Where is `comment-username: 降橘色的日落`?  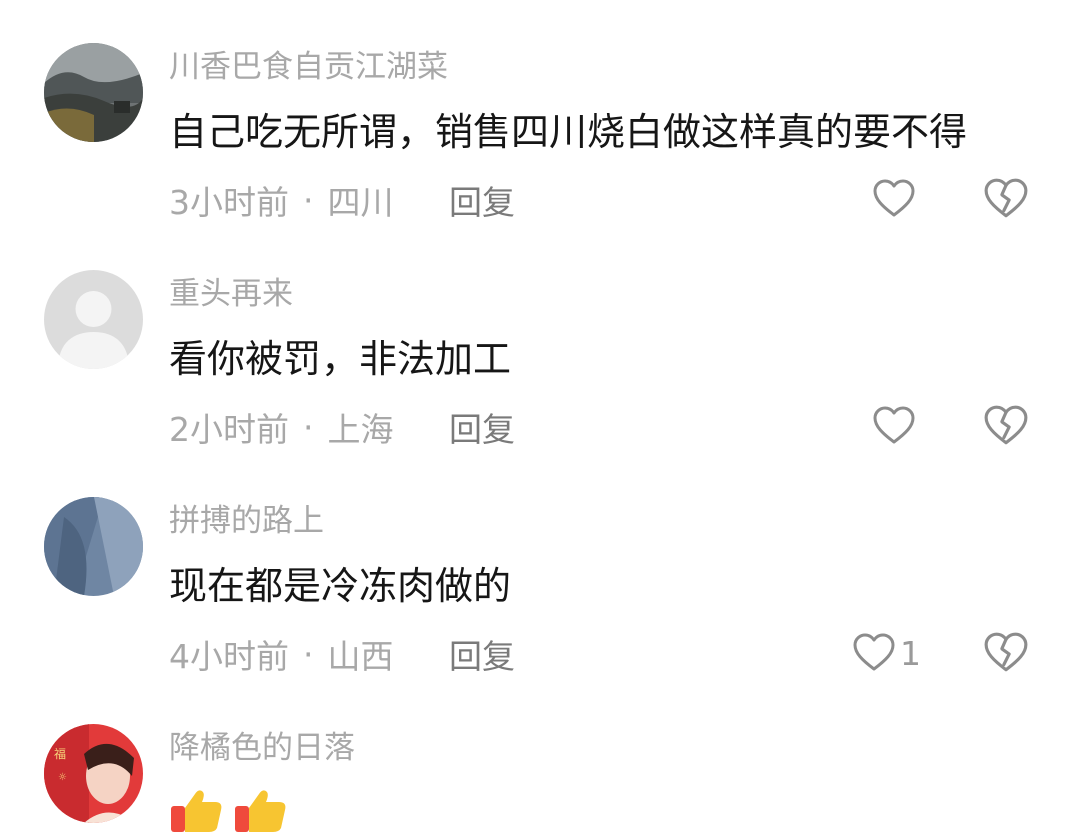 comment-username: 降橘色的日落 is located at coordinates (262, 748).